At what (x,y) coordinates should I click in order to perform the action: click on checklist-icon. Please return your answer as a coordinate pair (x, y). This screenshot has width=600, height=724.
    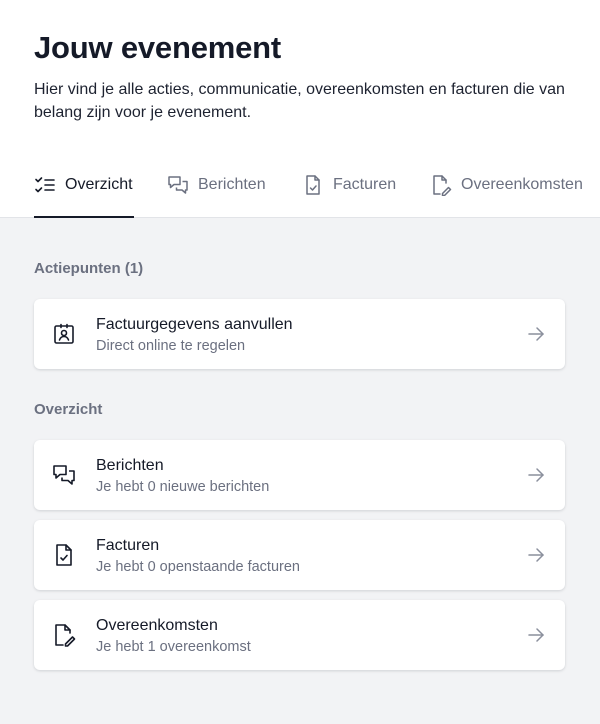
    Looking at the image, I should click on (45, 185).